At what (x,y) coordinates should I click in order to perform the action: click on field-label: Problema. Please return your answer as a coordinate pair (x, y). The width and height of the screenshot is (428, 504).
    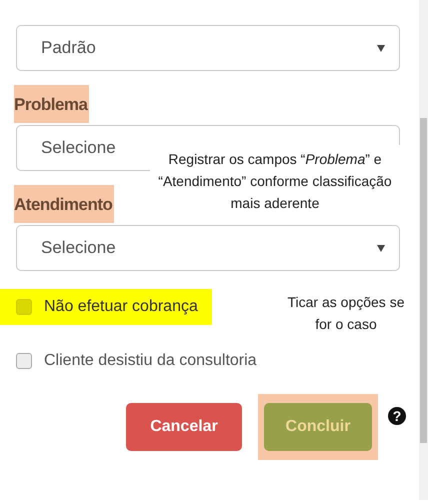
    Looking at the image, I should click on (52, 104).